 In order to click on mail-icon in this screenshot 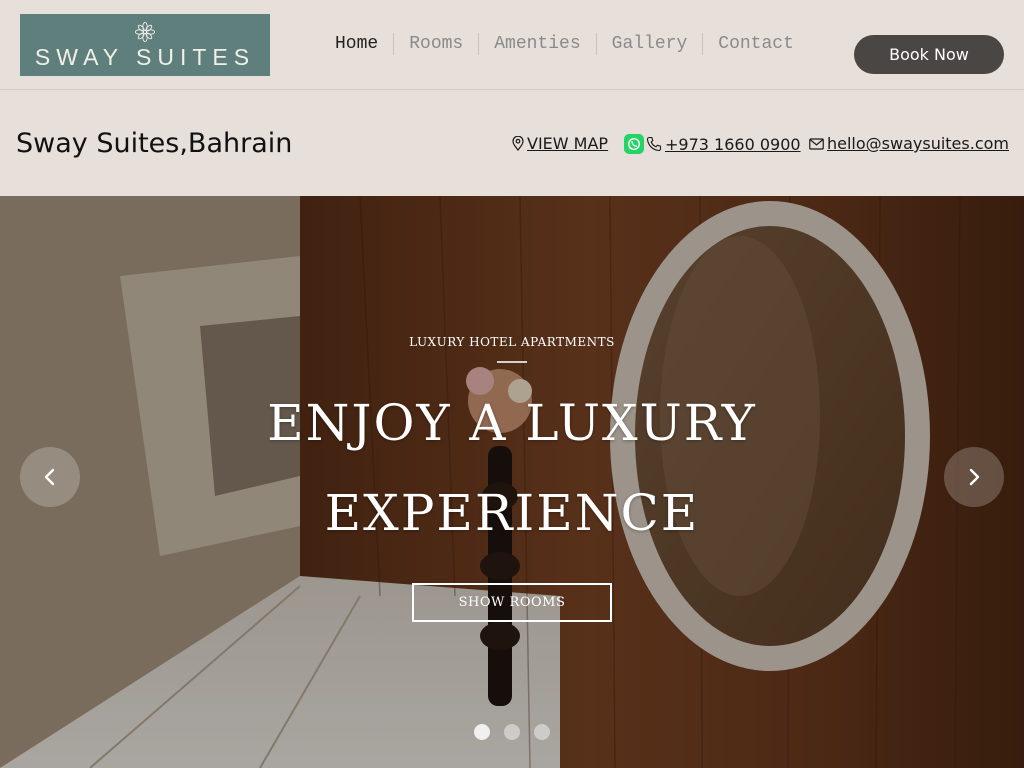, I will do `click(816, 143)`.